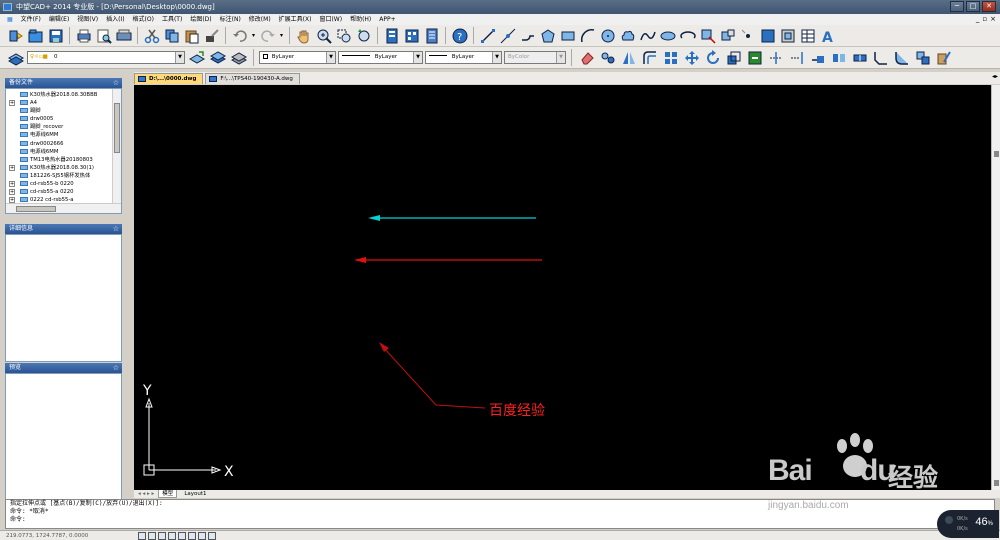 This screenshot has width=1000, height=540. What do you see at coordinates (117, 128) in the screenshot?
I see `scroll-thumb` at bounding box center [117, 128].